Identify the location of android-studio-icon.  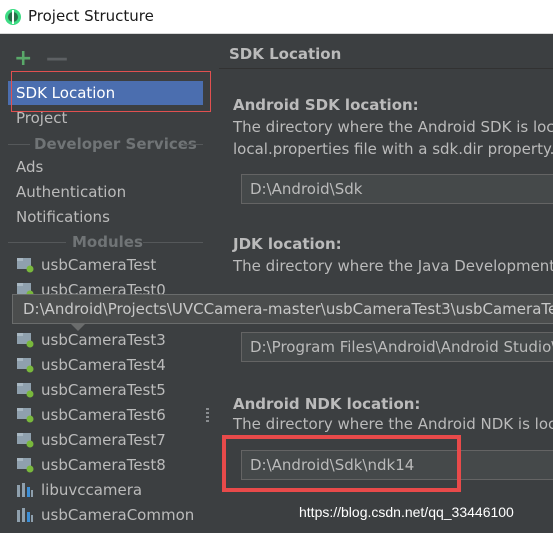
(13, 17).